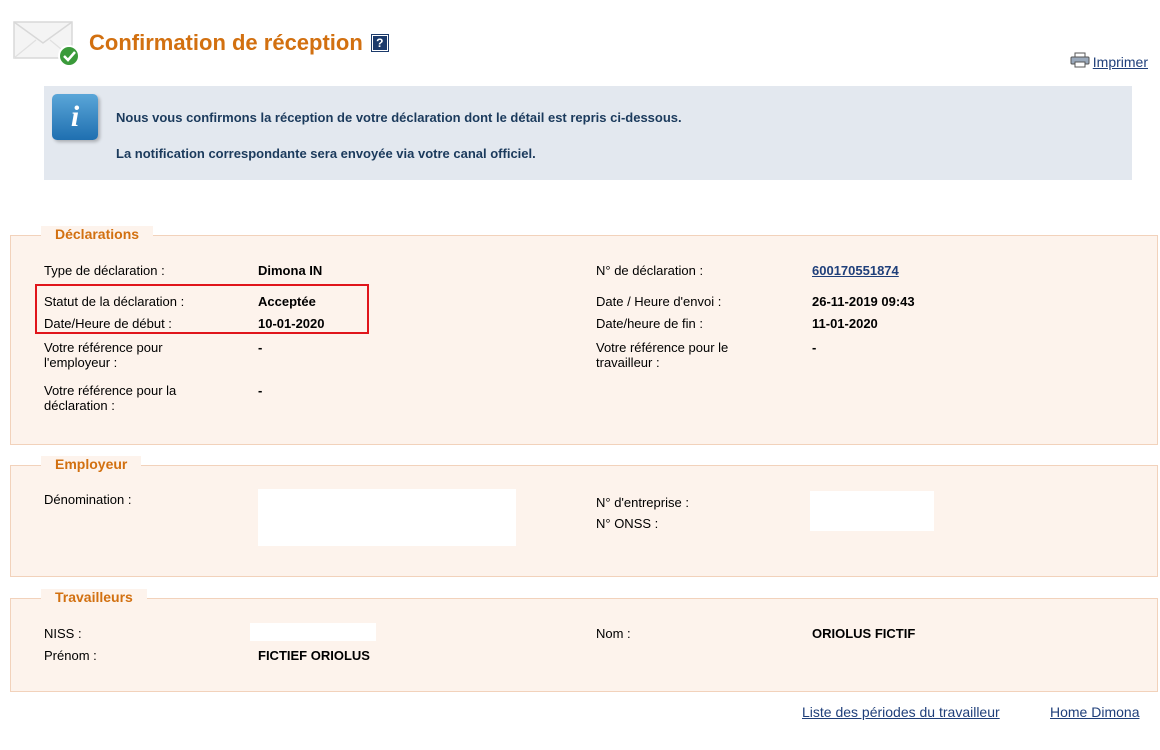  What do you see at coordinates (650, 270) in the screenshot?
I see `numero-declaration-label: N° de déclaration :` at bounding box center [650, 270].